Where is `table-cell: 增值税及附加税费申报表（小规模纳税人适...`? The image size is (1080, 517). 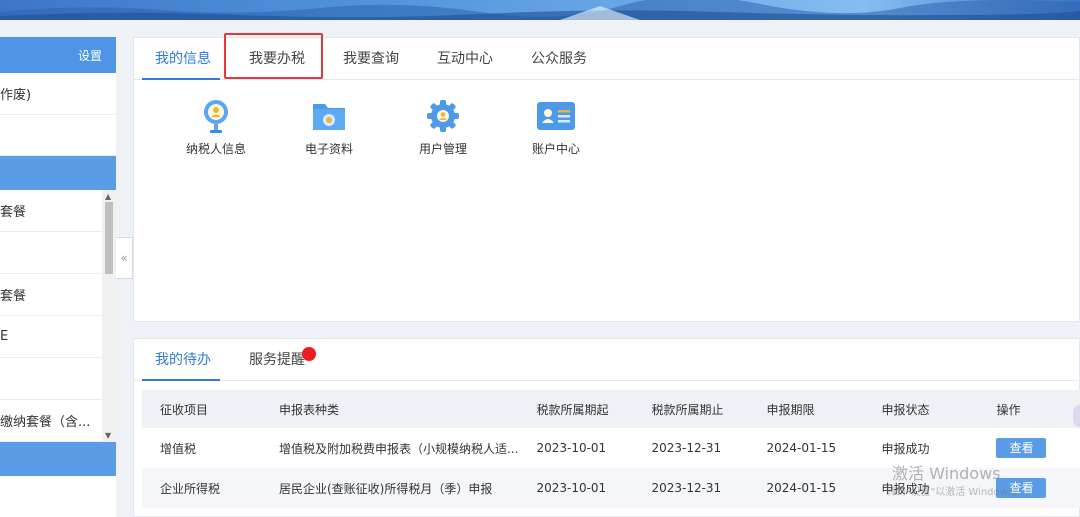 table-cell: 增值税及附加税费申报表（小规模纳税人适... is located at coordinates (390, 448).